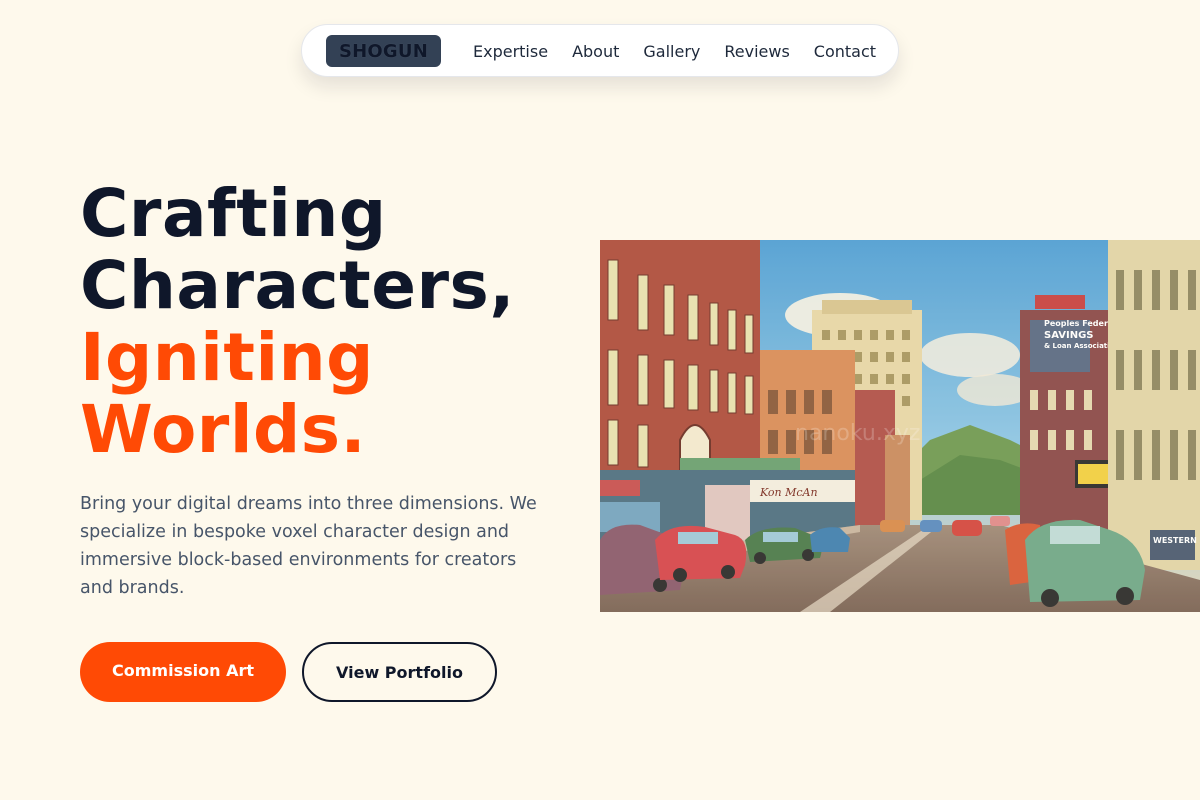 This screenshot has width=1200, height=800. I want to click on headline-accent-line-1: Igniting, so click(227, 357).